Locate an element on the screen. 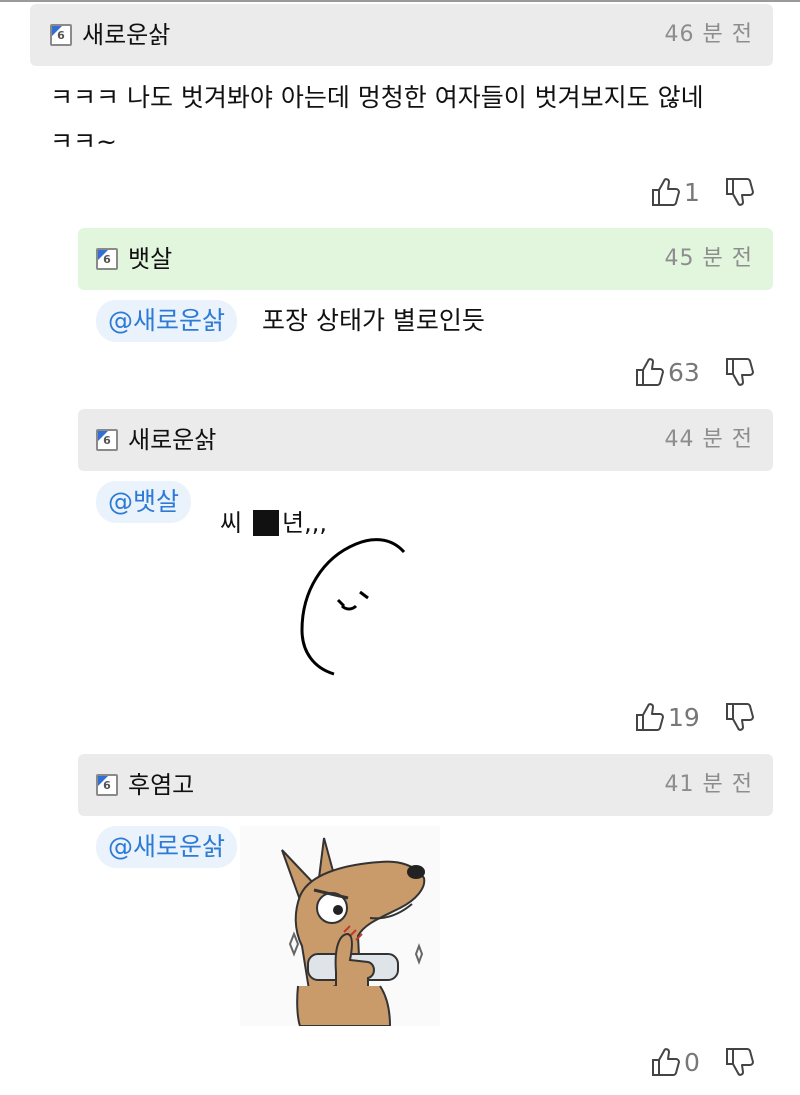 The width and height of the screenshot is (800, 1095). comment-text: 포장 상태가 별로인듯 is located at coordinates (373, 320).